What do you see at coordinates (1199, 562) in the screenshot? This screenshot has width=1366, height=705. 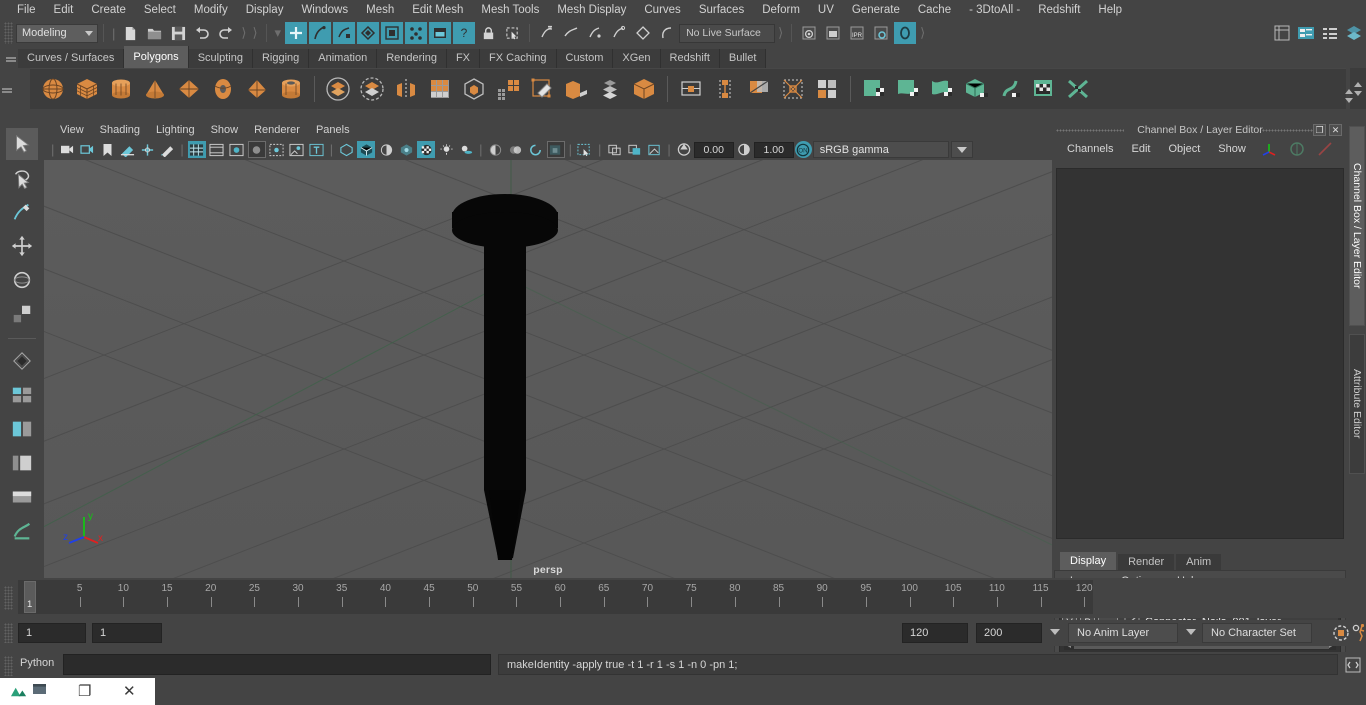 I see `tab-anim: Anim` at bounding box center [1199, 562].